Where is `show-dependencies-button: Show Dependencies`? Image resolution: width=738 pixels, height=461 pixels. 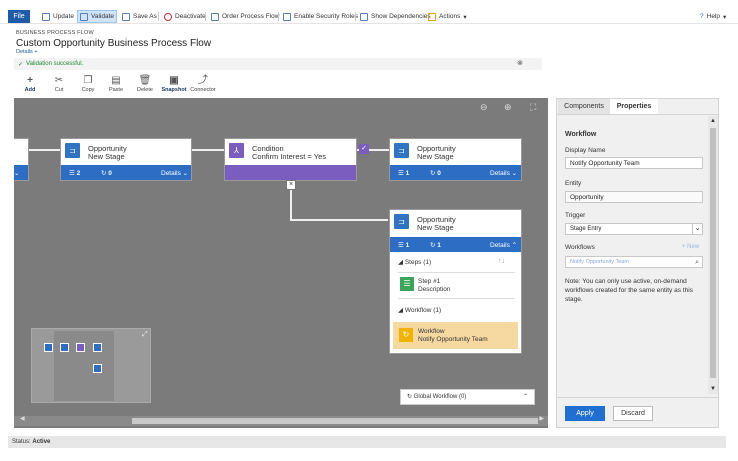
show-dependencies-button: Show Dependencies is located at coordinates (395, 16).